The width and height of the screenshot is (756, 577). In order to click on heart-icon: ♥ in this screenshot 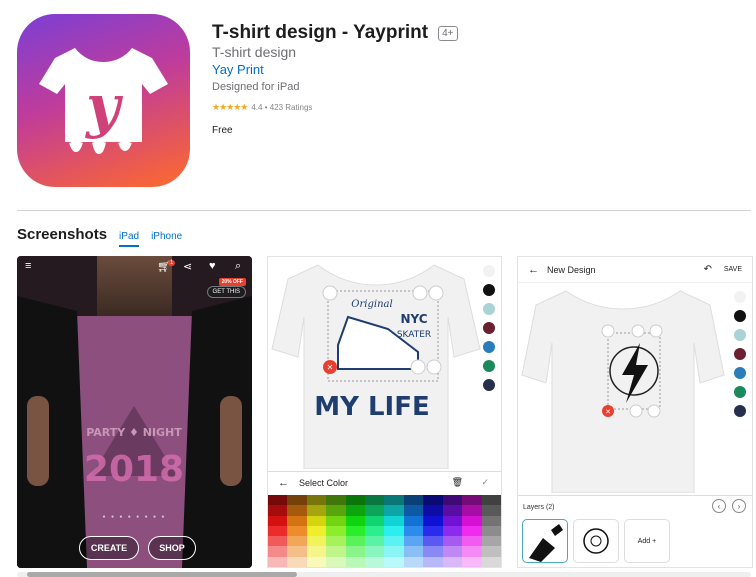, I will do `click(212, 266)`.